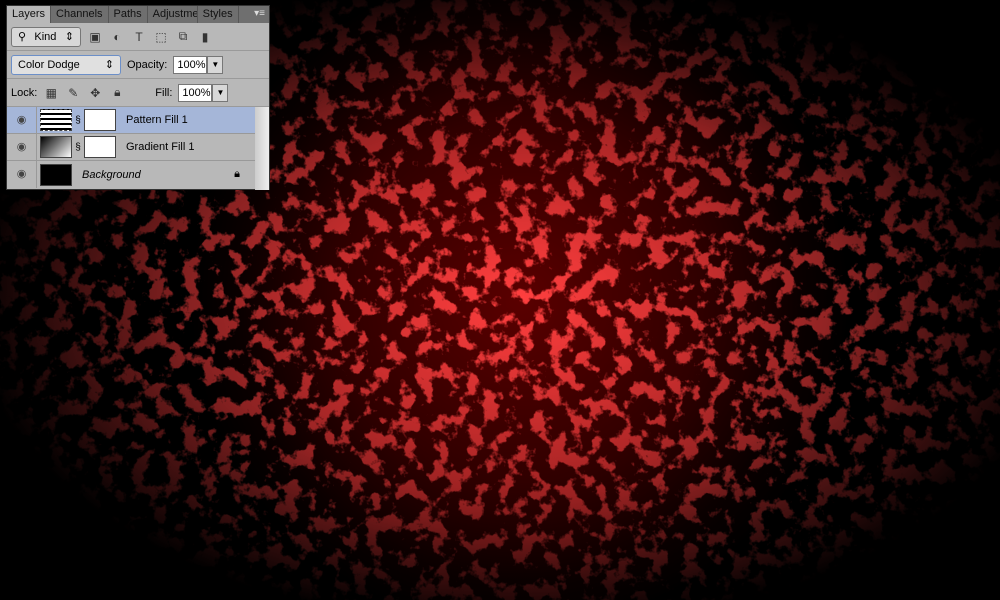  What do you see at coordinates (128, 14) in the screenshot?
I see `tab-paths: Paths` at bounding box center [128, 14].